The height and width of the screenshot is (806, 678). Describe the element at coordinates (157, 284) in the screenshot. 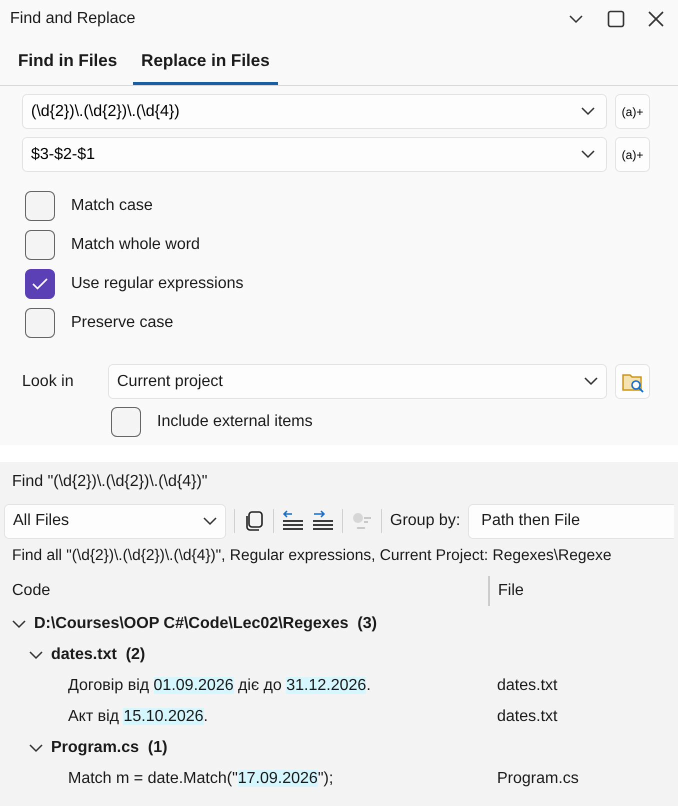

I see `checkbox-label: Use regular expressions` at that location.